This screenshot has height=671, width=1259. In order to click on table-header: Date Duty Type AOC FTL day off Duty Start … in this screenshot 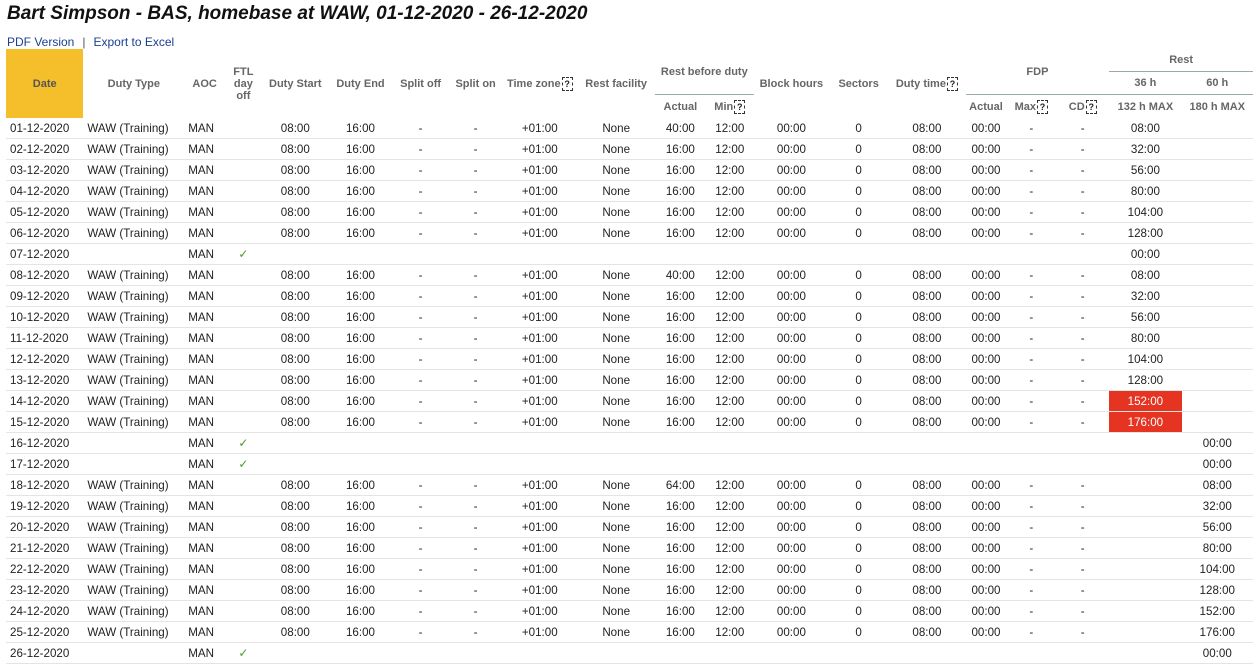, I will do `click(629, 83)`.